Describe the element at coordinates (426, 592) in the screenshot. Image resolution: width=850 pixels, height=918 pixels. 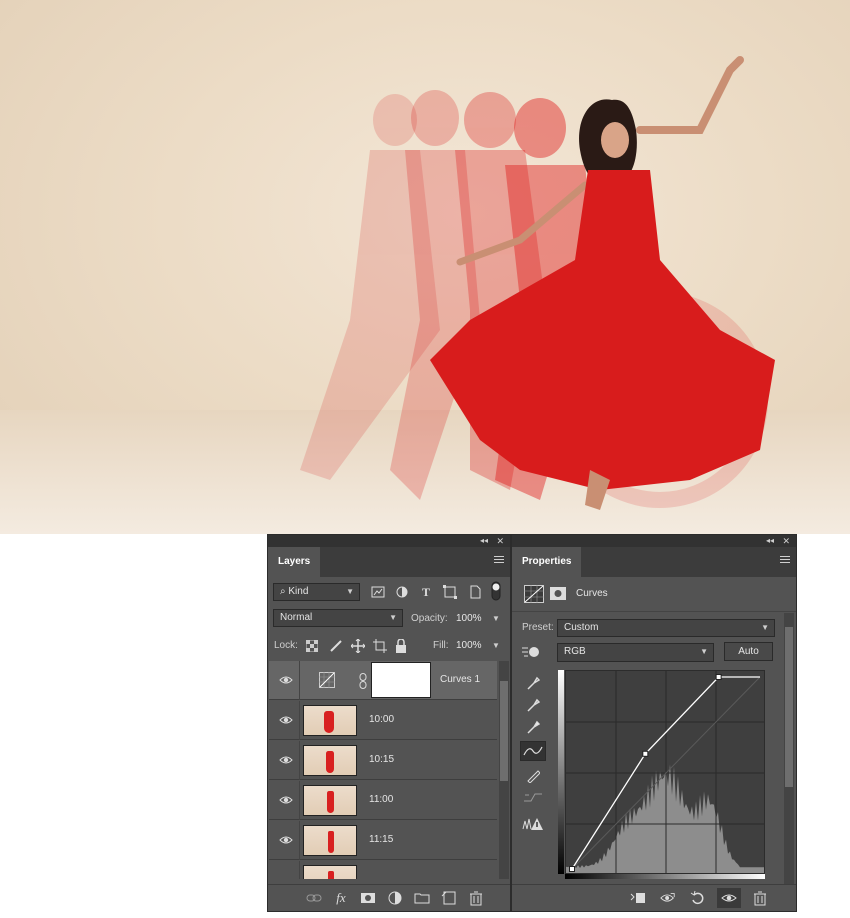
I see `type-filter-icon: T` at that location.